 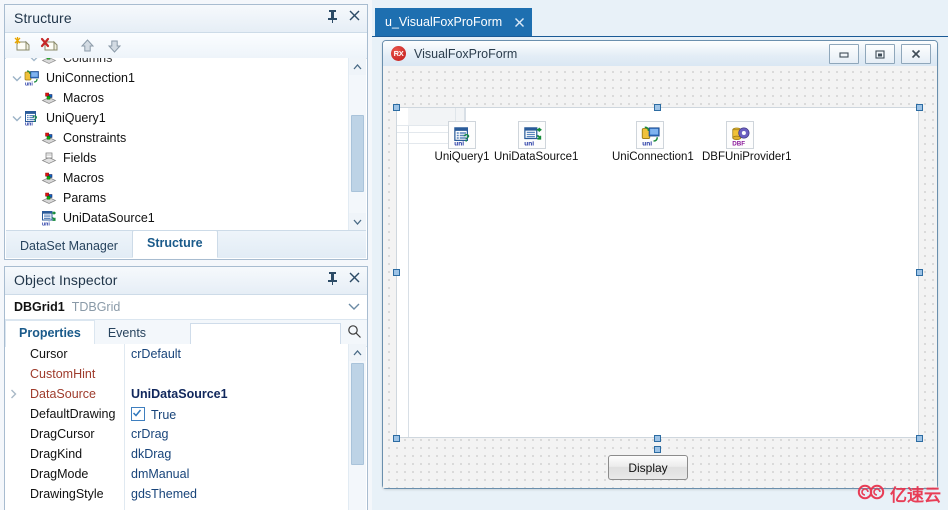 I want to click on property-row: DragKind dkDrag, so click(x=186, y=454).